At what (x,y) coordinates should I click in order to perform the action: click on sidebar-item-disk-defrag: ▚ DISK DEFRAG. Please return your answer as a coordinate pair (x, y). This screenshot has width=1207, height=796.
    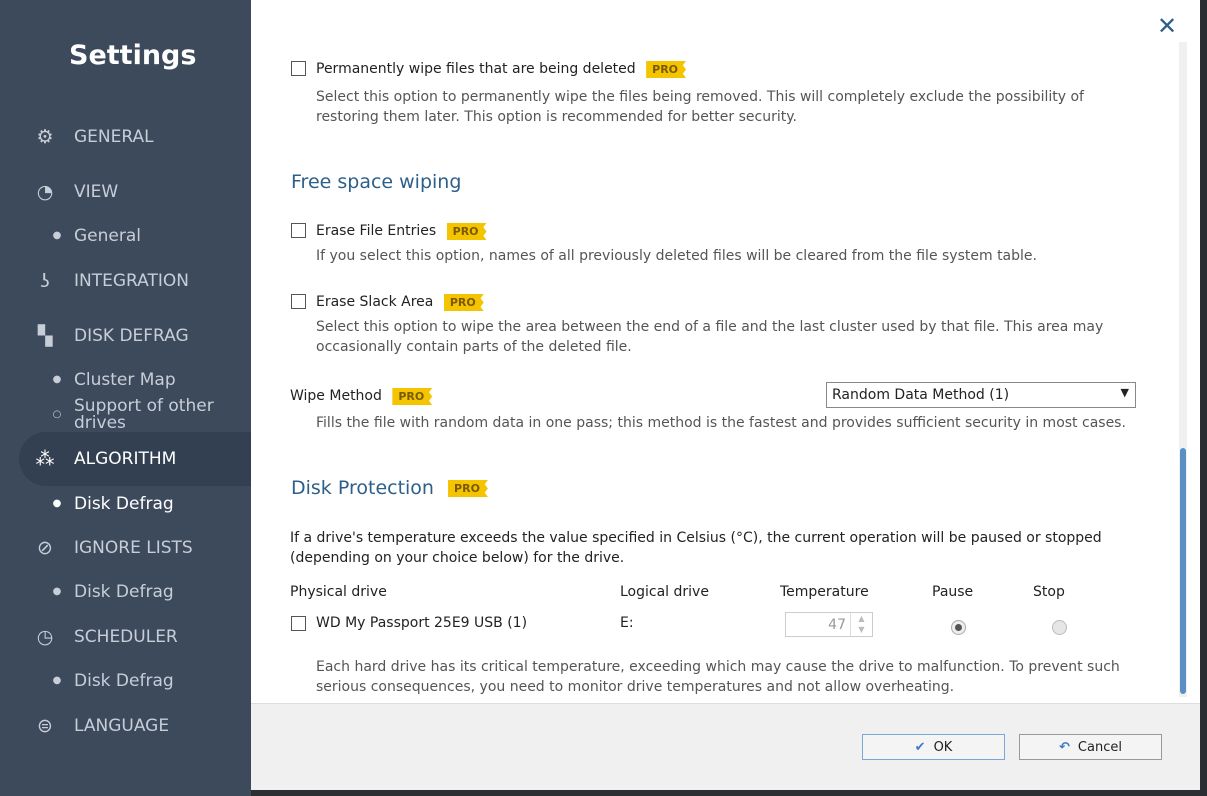
    Looking at the image, I should click on (125, 336).